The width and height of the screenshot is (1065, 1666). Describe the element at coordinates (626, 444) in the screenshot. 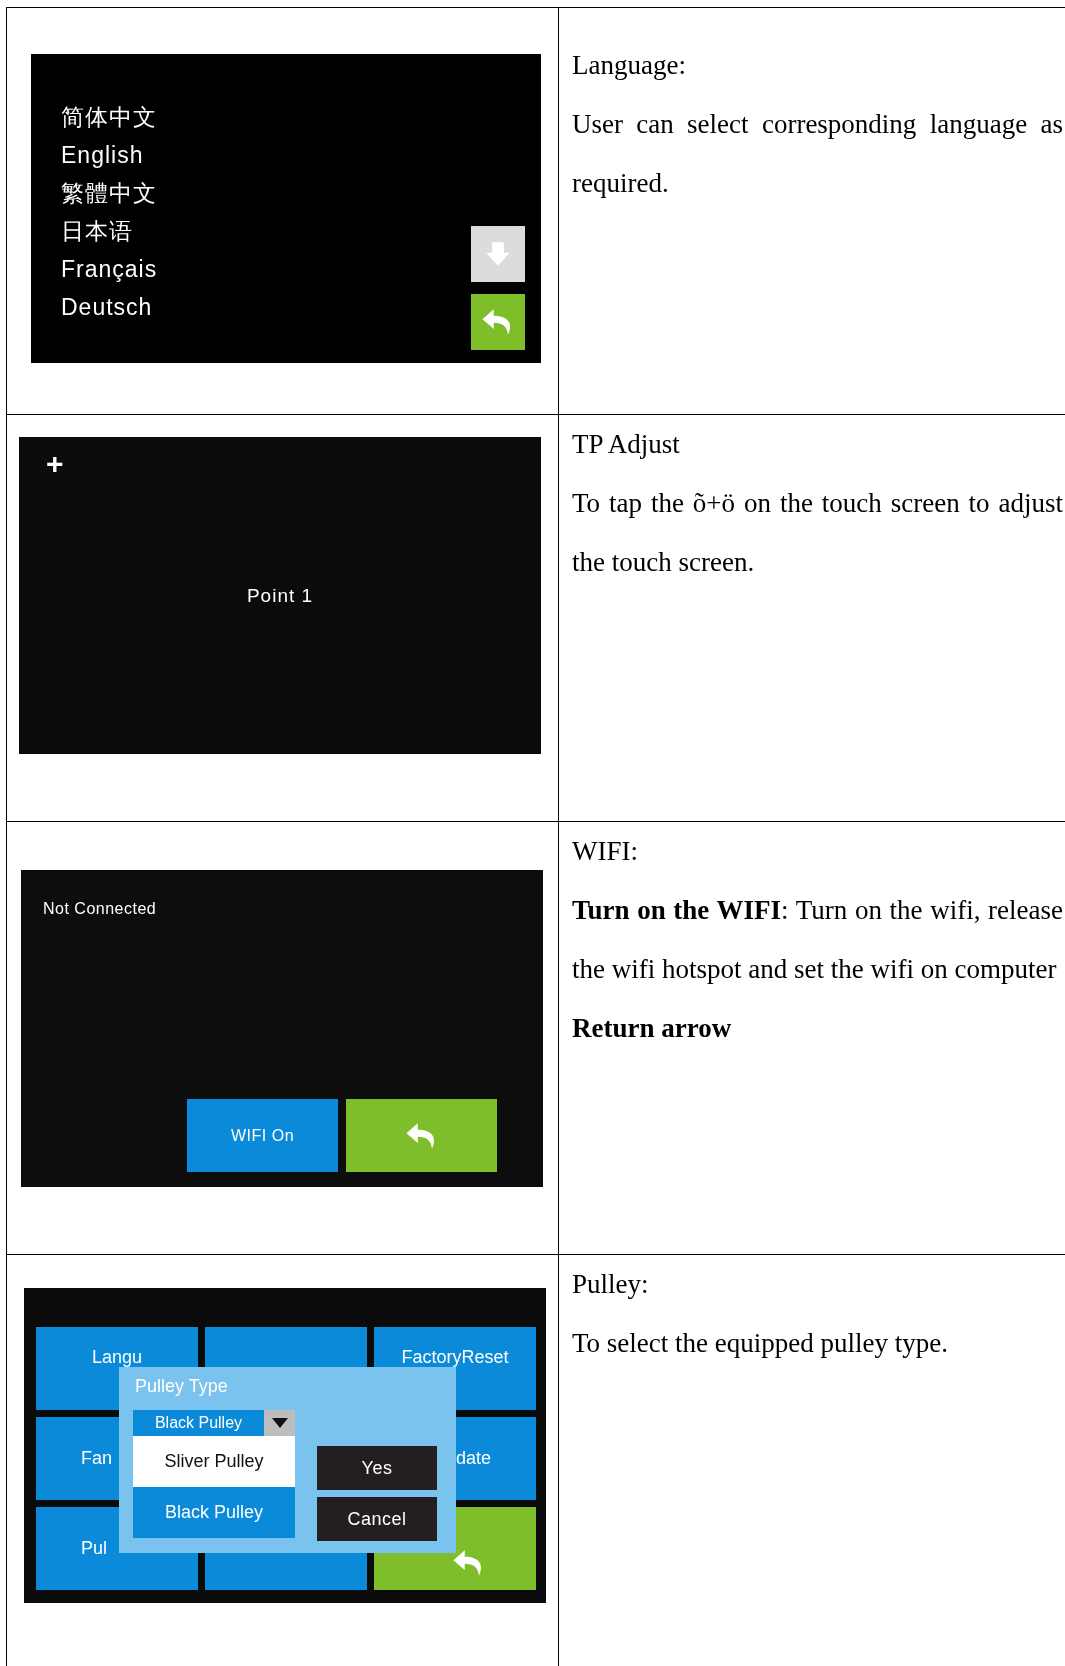

I see `section-heading: TP Adjust` at that location.